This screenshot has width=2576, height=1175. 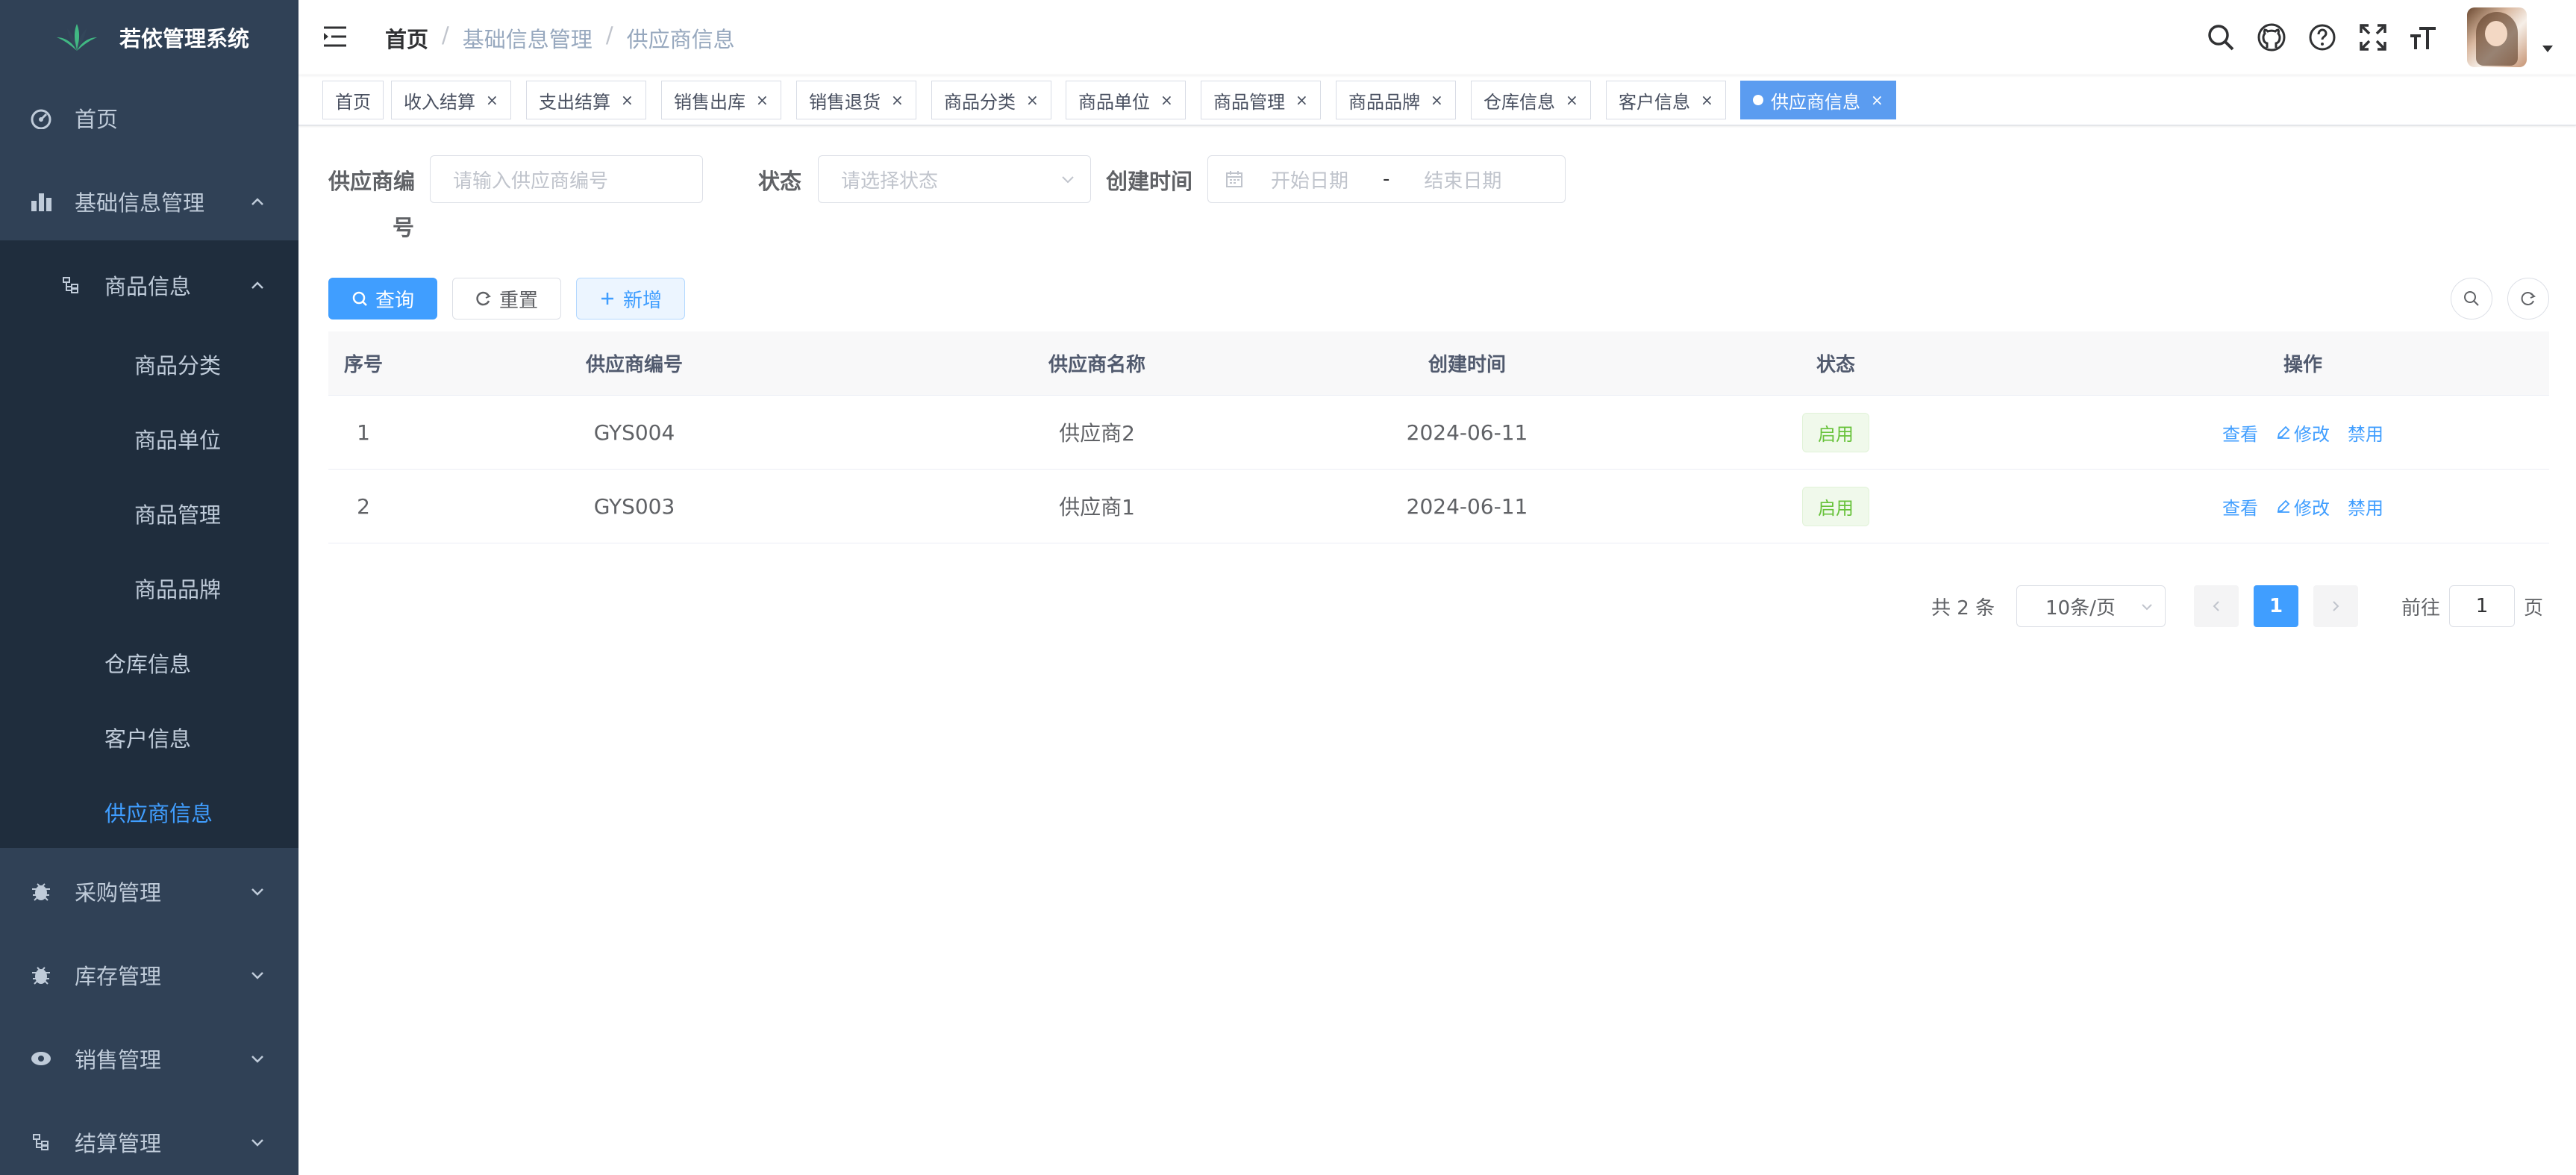 What do you see at coordinates (118, 976) in the screenshot?
I see `sidebar-item-label: 库存管理` at bounding box center [118, 976].